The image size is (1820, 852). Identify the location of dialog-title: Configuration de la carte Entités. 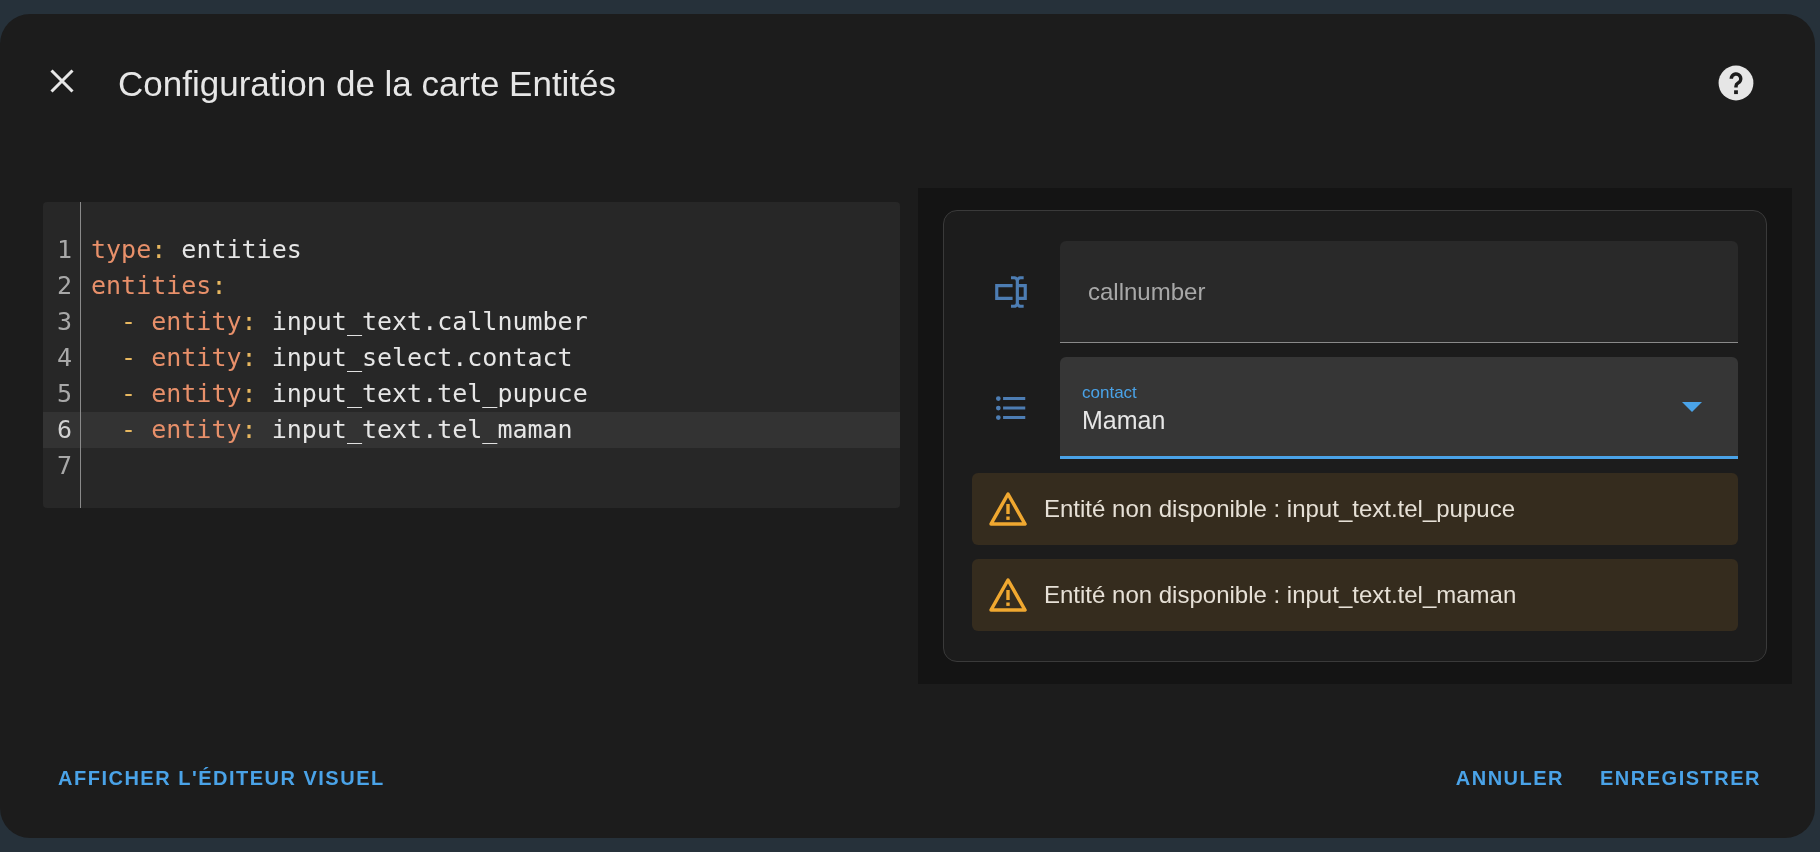
(368, 84).